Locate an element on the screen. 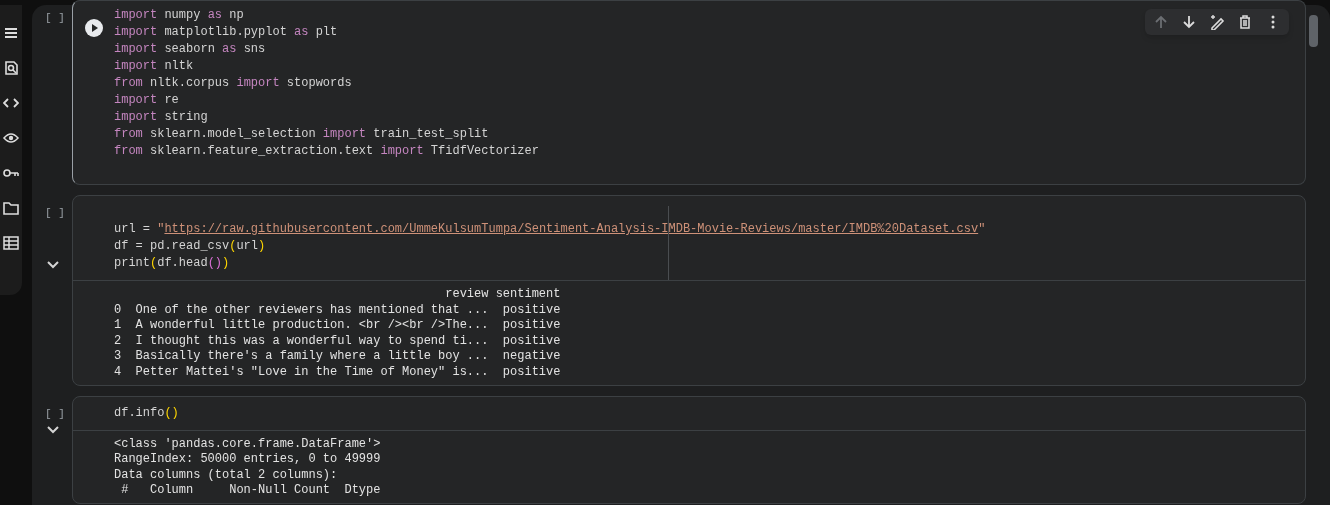  output-line: 4 Petter Mattei's "Love in the Time of Money" is... positive is located at coordinates (338, 372).